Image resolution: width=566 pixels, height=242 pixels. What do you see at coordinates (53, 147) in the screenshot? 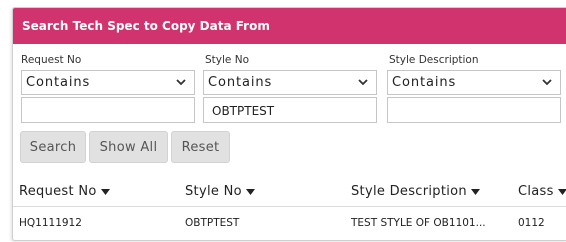
I see `search-button: Search` at bounding box center [53, 147].